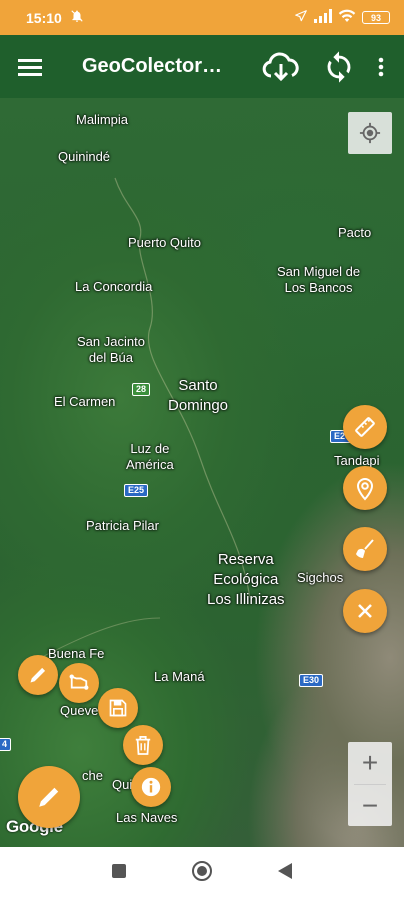  What do you see at coordinates (111, 341) in the screenshot?
I see `map-label-san-jacinto-line-1: San Jacinto` at bounding box center [111, 341].